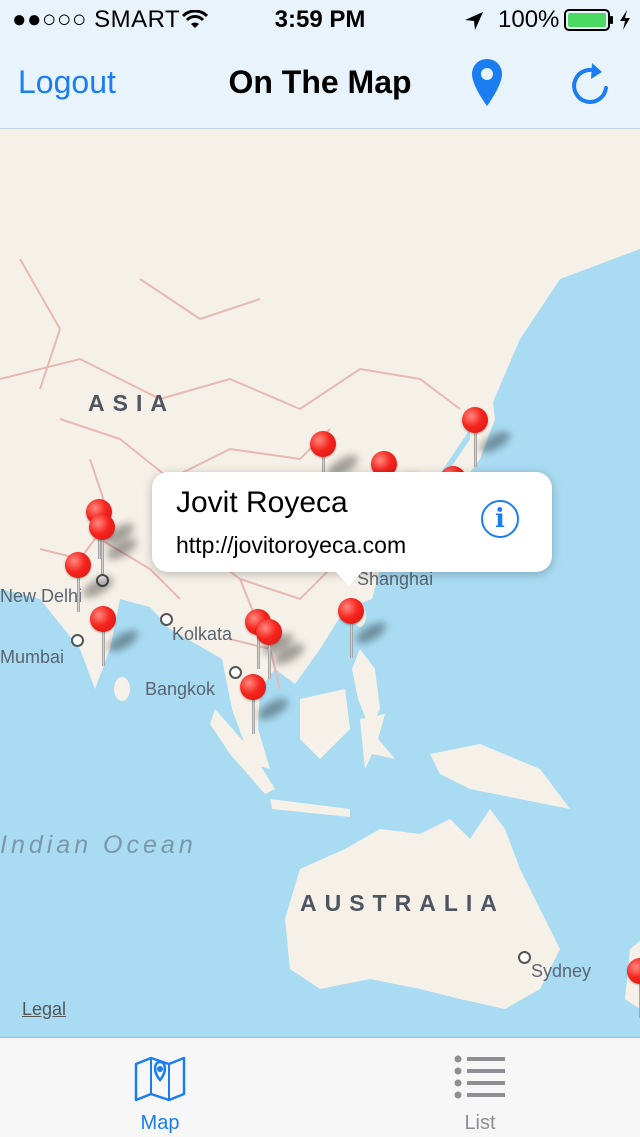 The image size is (640, 1137). What do you see at coordinates (160, 1123) in the screenshot?
I see `tab-map-label: Map` at bounding box center [160, 1123].